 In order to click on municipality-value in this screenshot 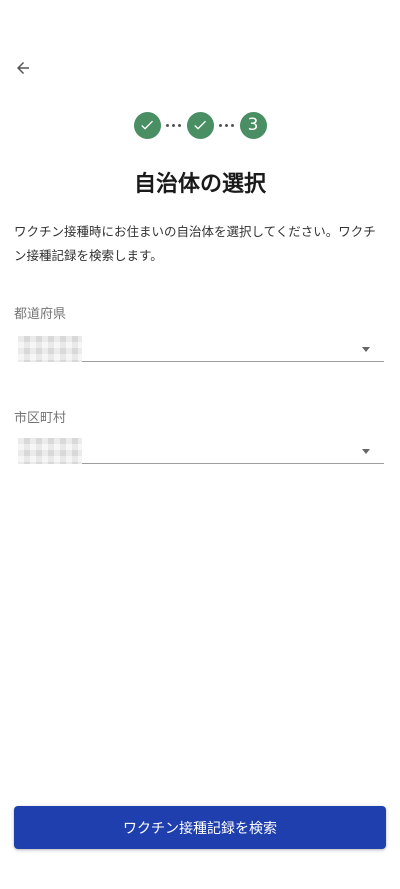, I will do `click(50, 451)`.